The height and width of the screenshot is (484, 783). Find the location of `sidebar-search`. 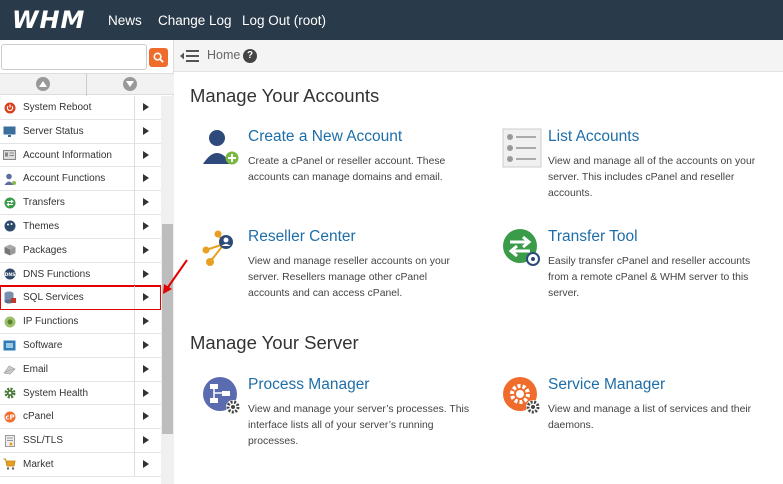

sidebar-search is located at coordinates (86, 57).